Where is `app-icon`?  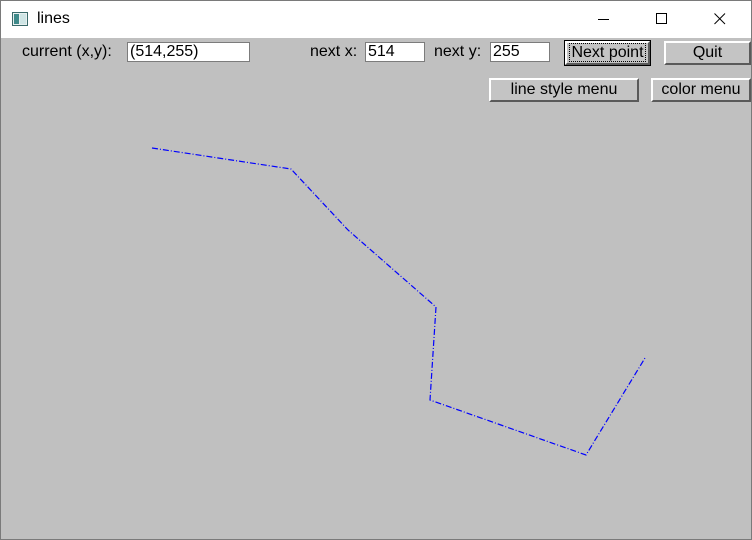
app-icon is located at coordinates (20, 19).